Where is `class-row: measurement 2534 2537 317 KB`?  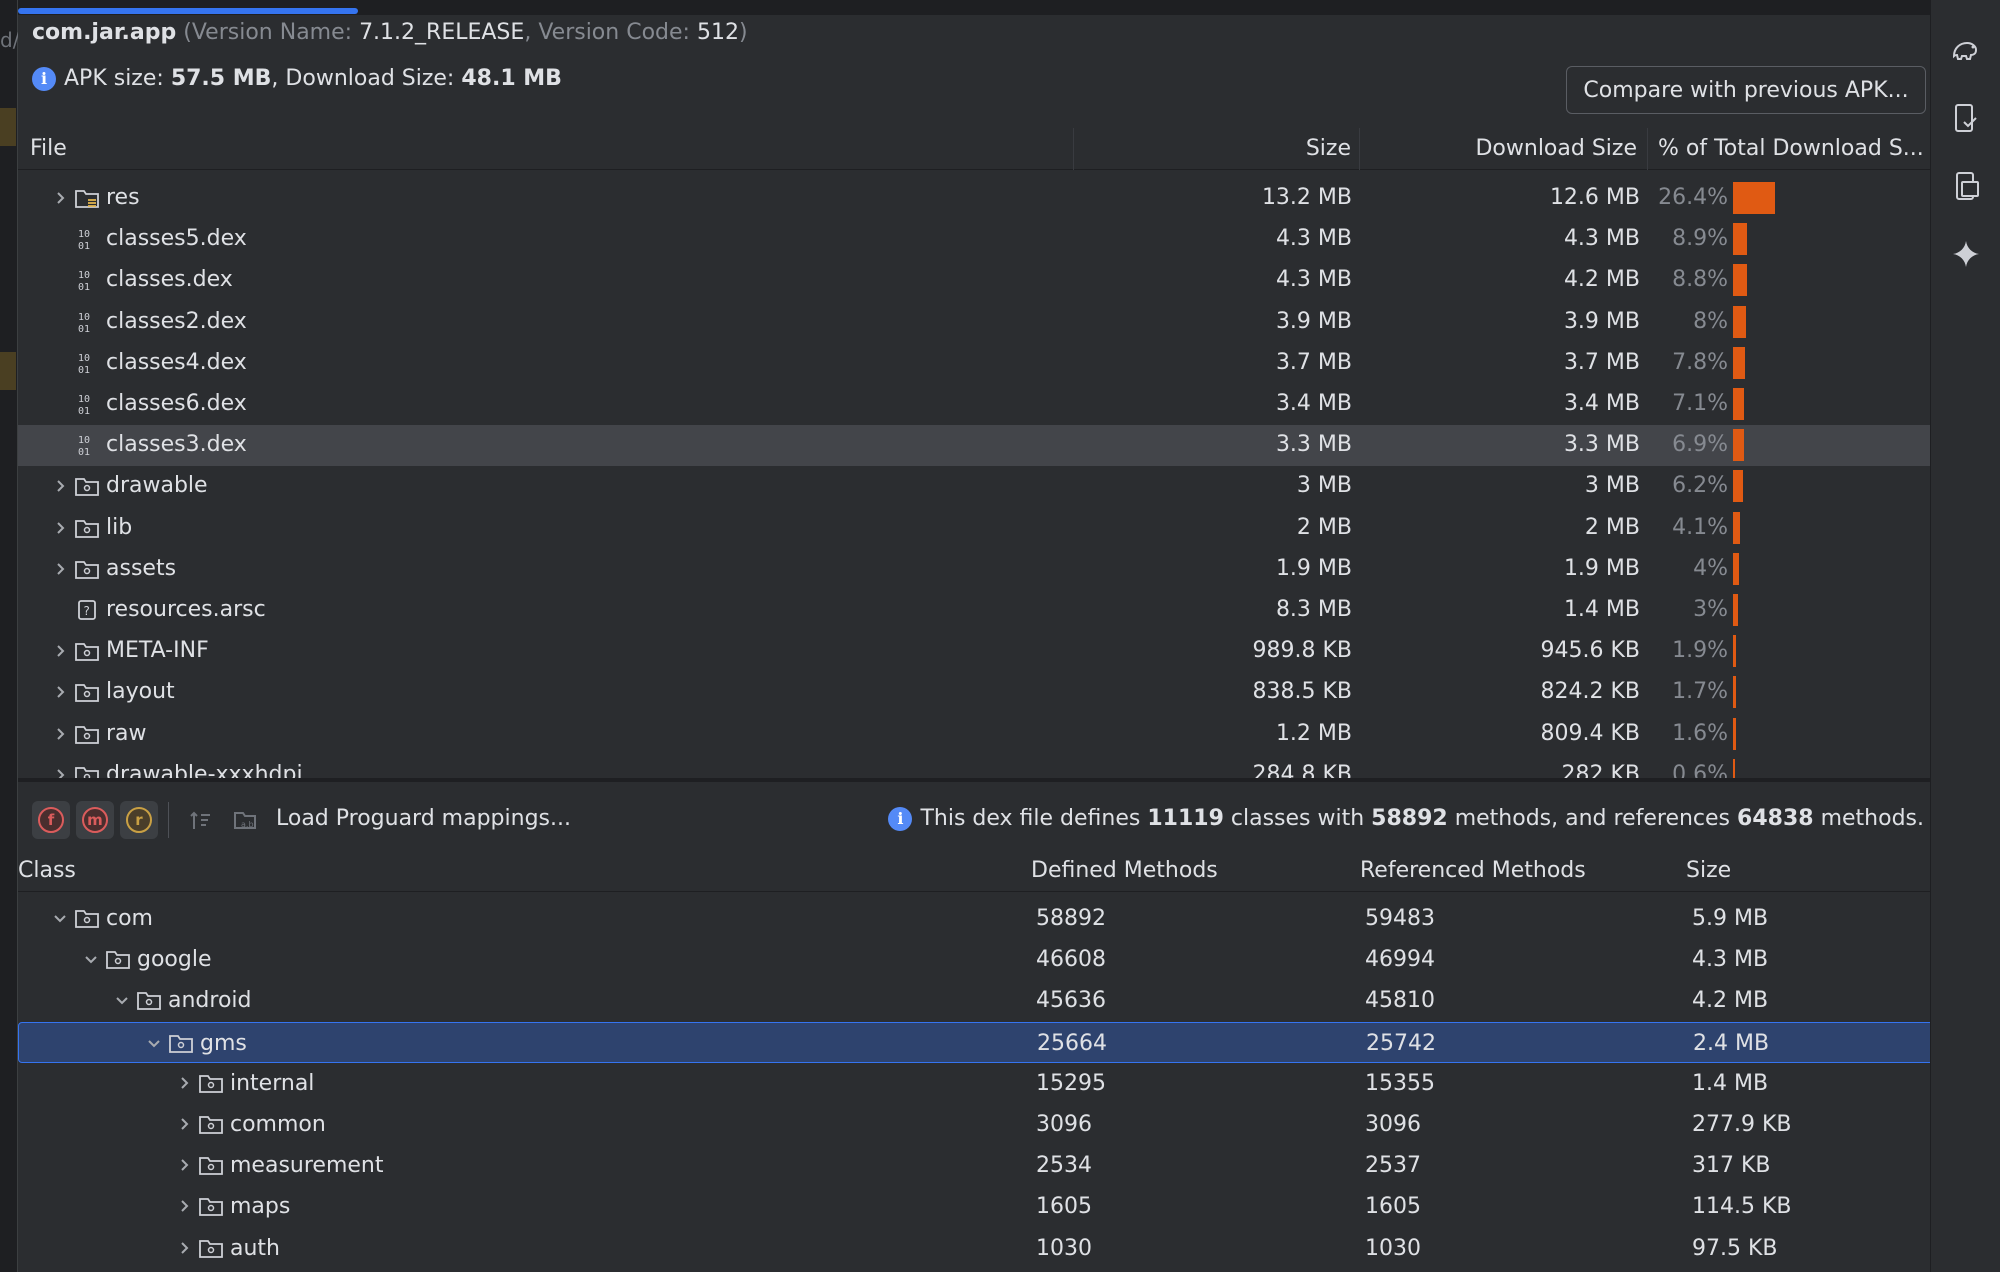
class-row: measurement 2534 2537 317 KB is located at coordinates (983, 1165).